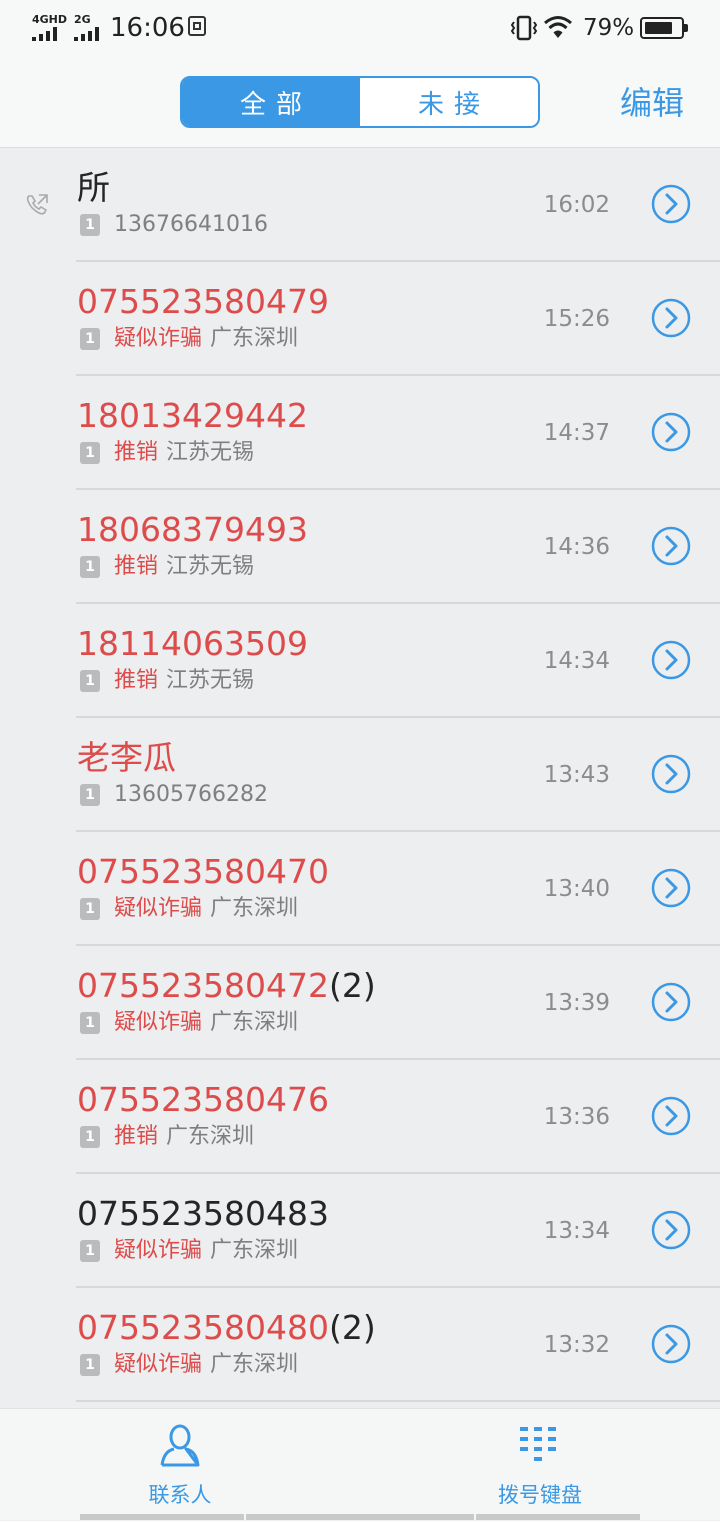 This screenshot has width=720, height=1521. Describe the element at coordinates (360, 661) in the screenshot. I see `call-log-row: 18114063509 1 推销 江苏无锡 14:34` at that location.